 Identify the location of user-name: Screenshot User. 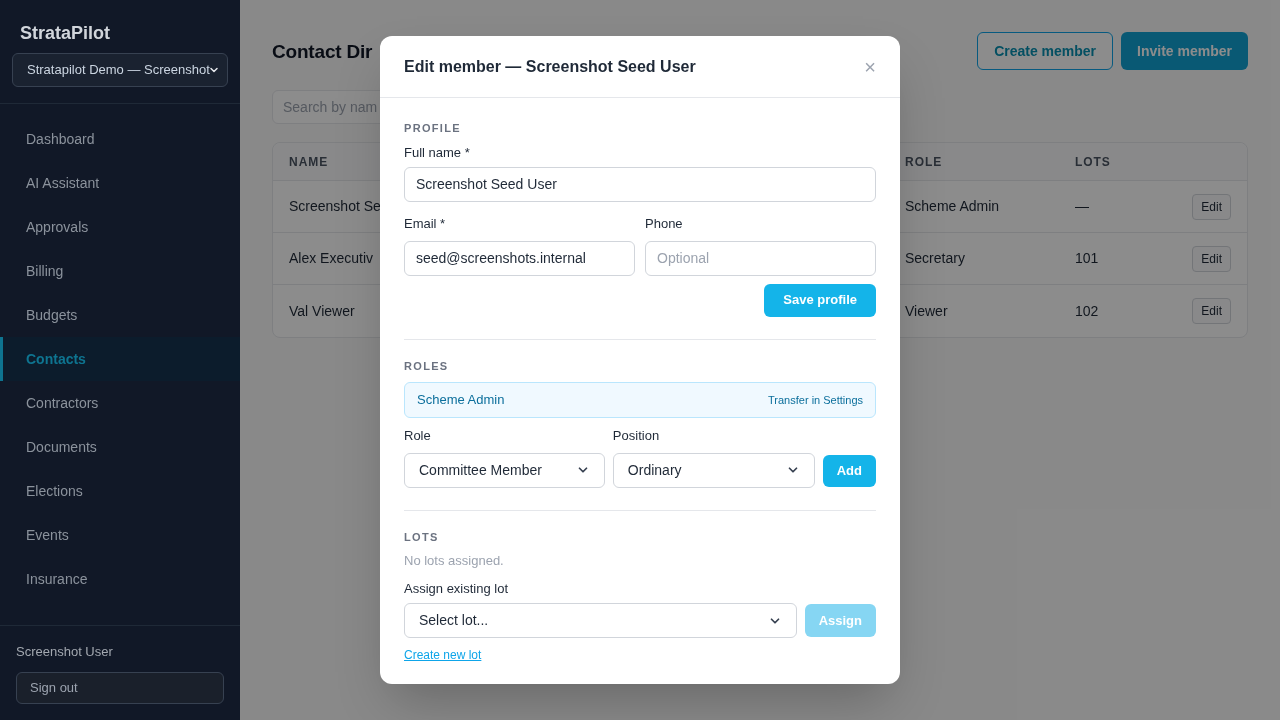
(65, 652).